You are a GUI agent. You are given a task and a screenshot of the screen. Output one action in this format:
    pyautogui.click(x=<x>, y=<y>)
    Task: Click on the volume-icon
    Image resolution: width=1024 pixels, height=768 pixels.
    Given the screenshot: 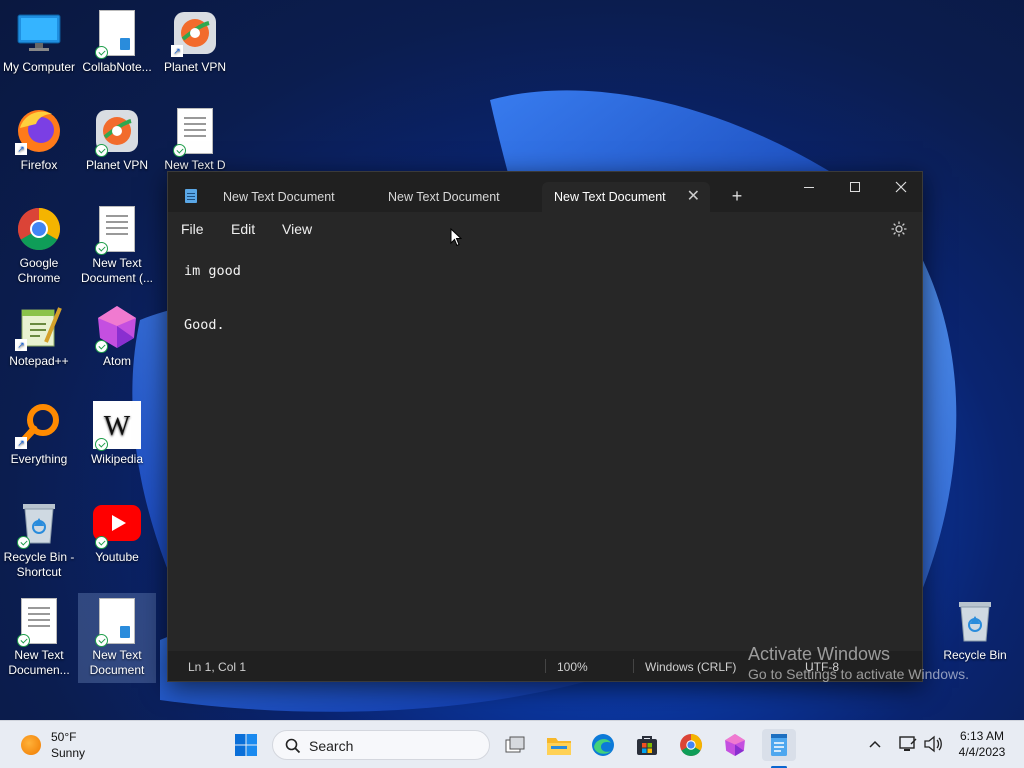 What is the action you would take?
    pyautogui.click(x=933, y=744)
    